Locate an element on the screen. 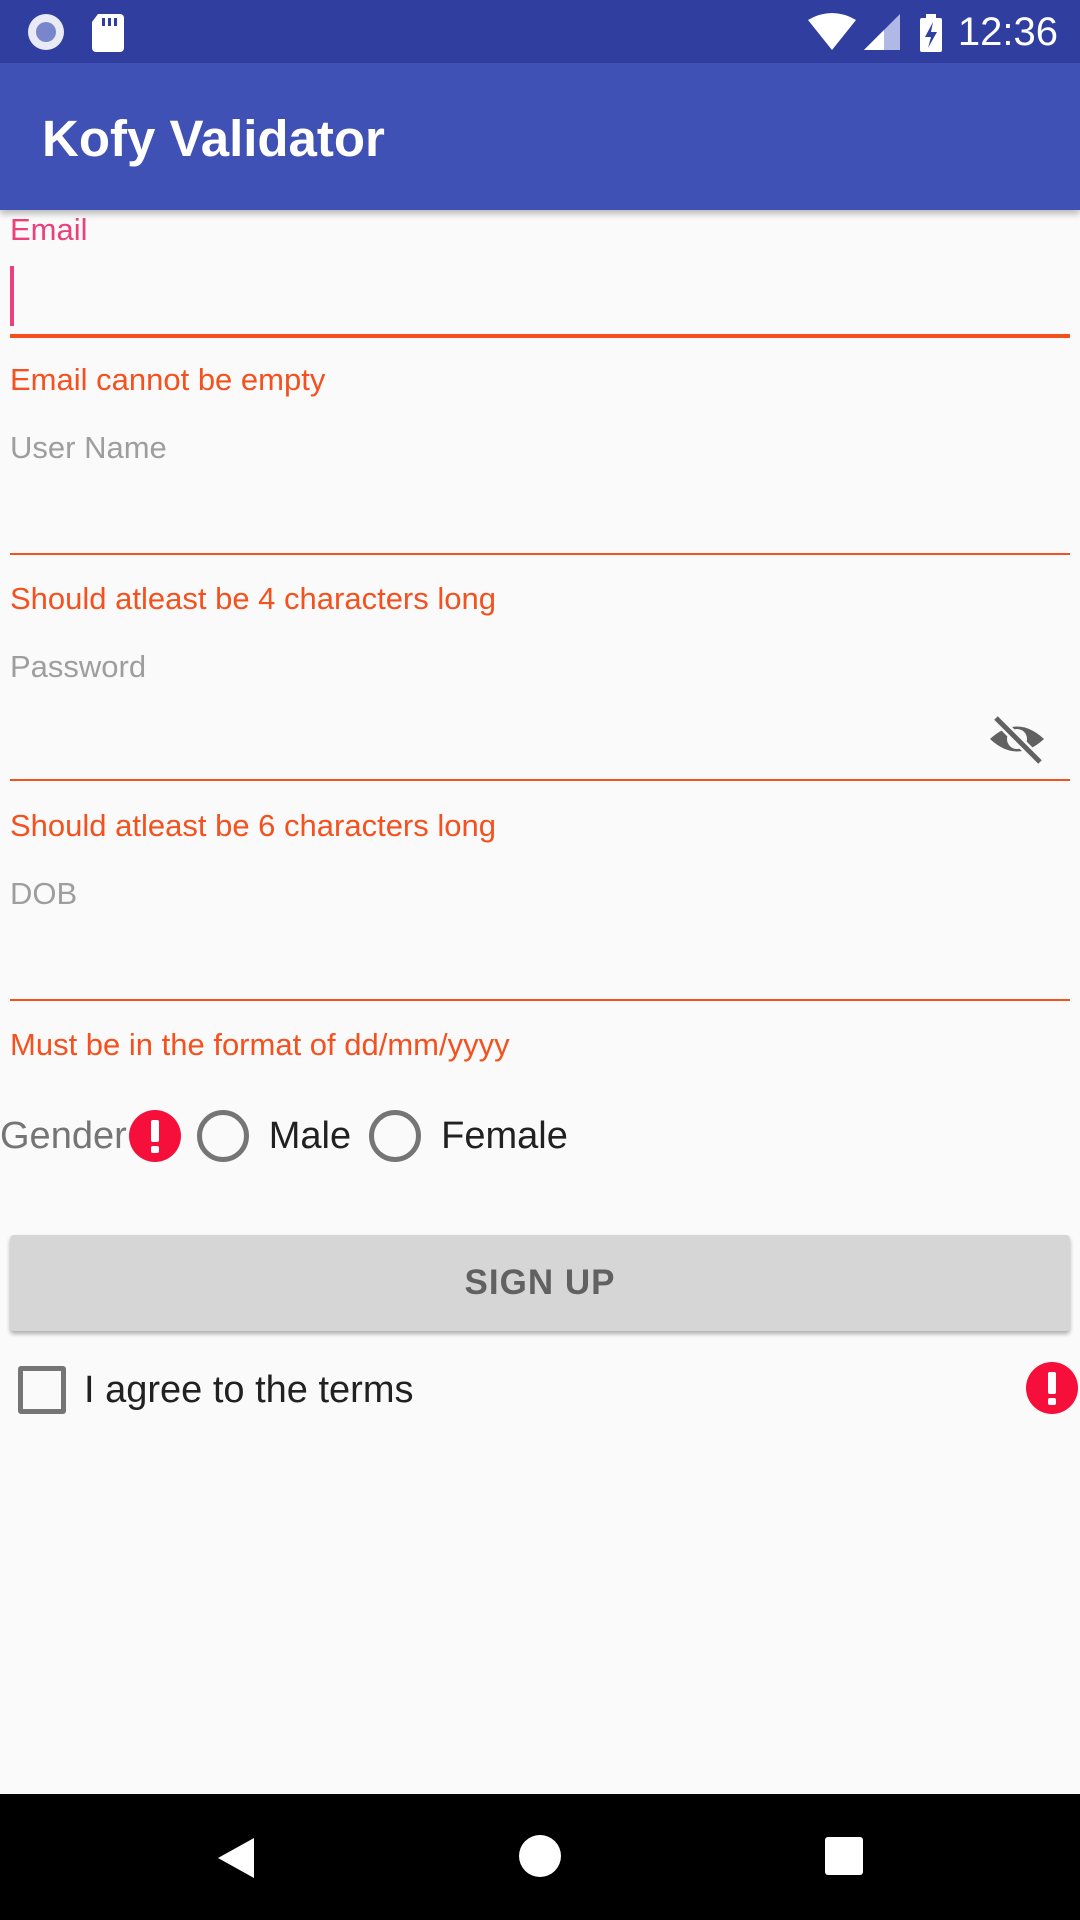 This screenshot has width=1080, height=1920. radio-female: Female is located at coordinates (468, 1136).